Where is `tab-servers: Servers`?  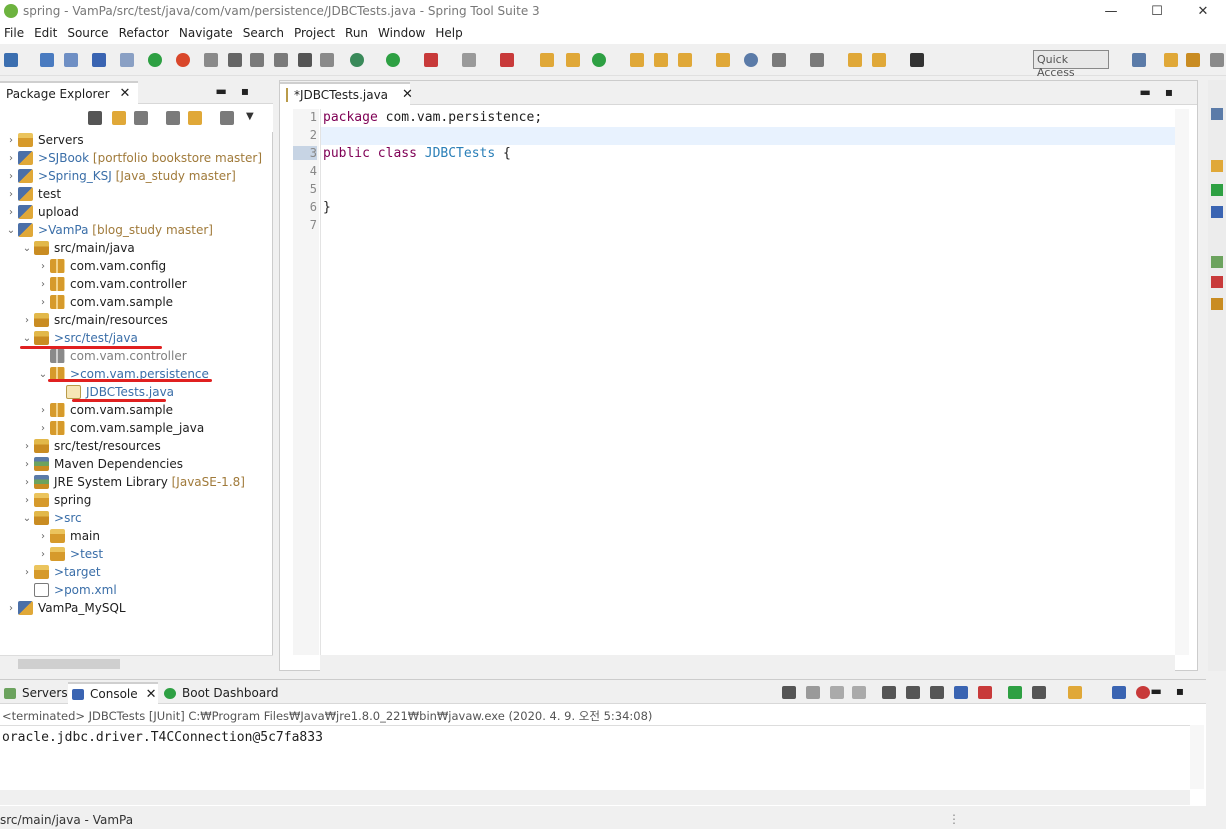
tab-servers: Servers is located at coordinates (34, 693).